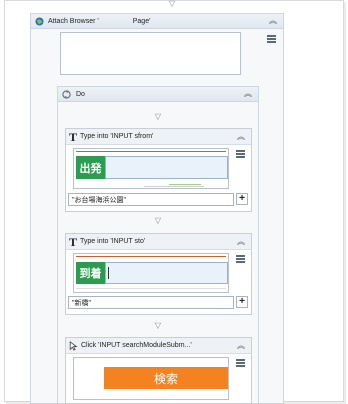 The height and width of the screenshot is (404, 348). Describe the element at coordinates (73, 345) in the screenshot. I see `cursor-icon` at that location.